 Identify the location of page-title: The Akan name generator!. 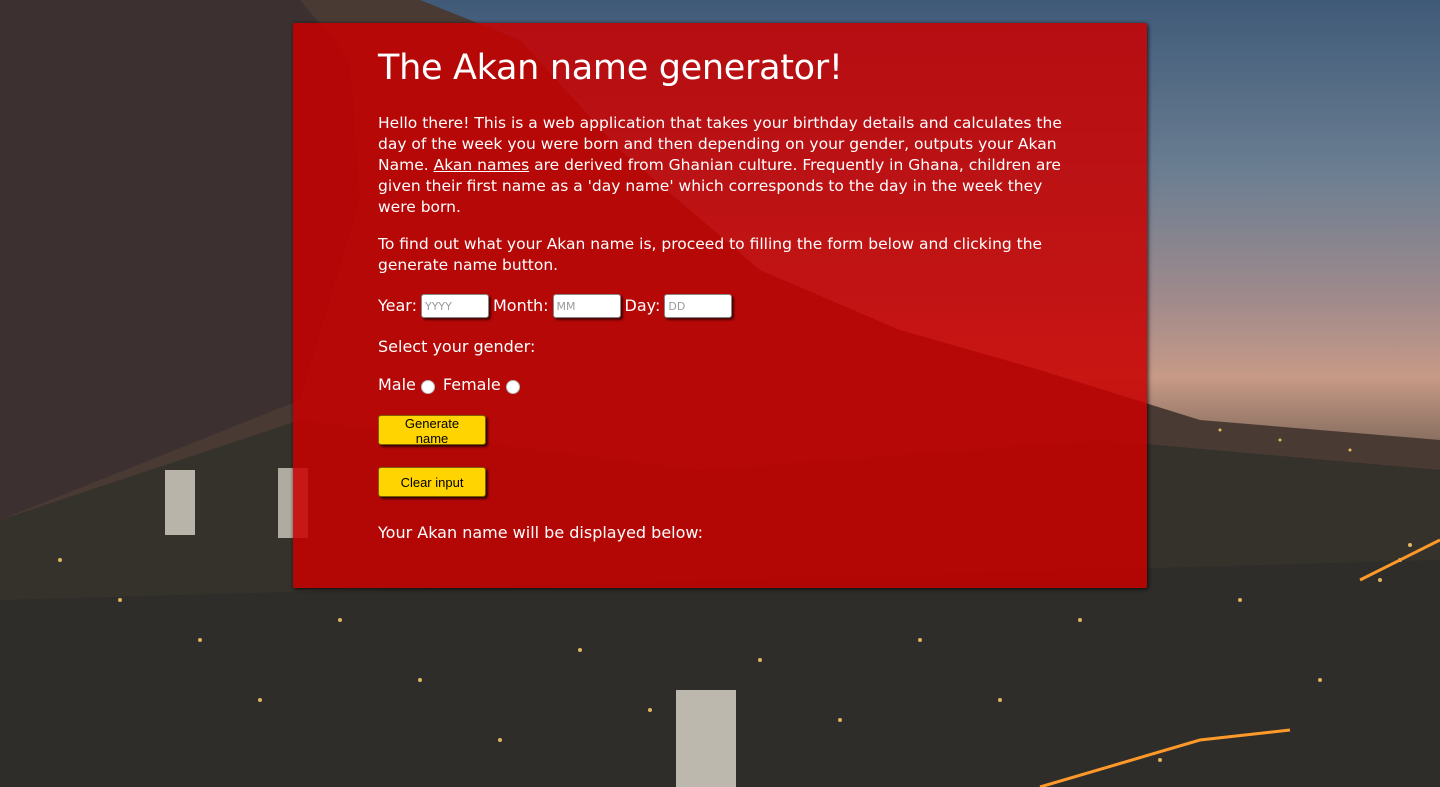
(610, 68).